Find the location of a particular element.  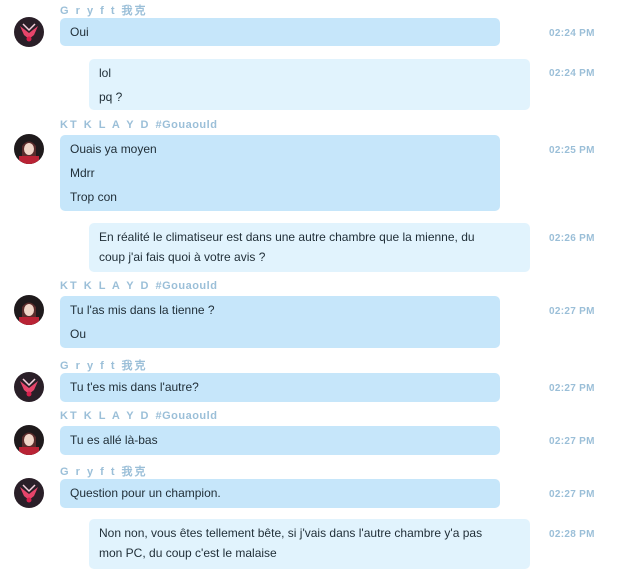

message-bubble: Oui is located at coordinates (280, 32).